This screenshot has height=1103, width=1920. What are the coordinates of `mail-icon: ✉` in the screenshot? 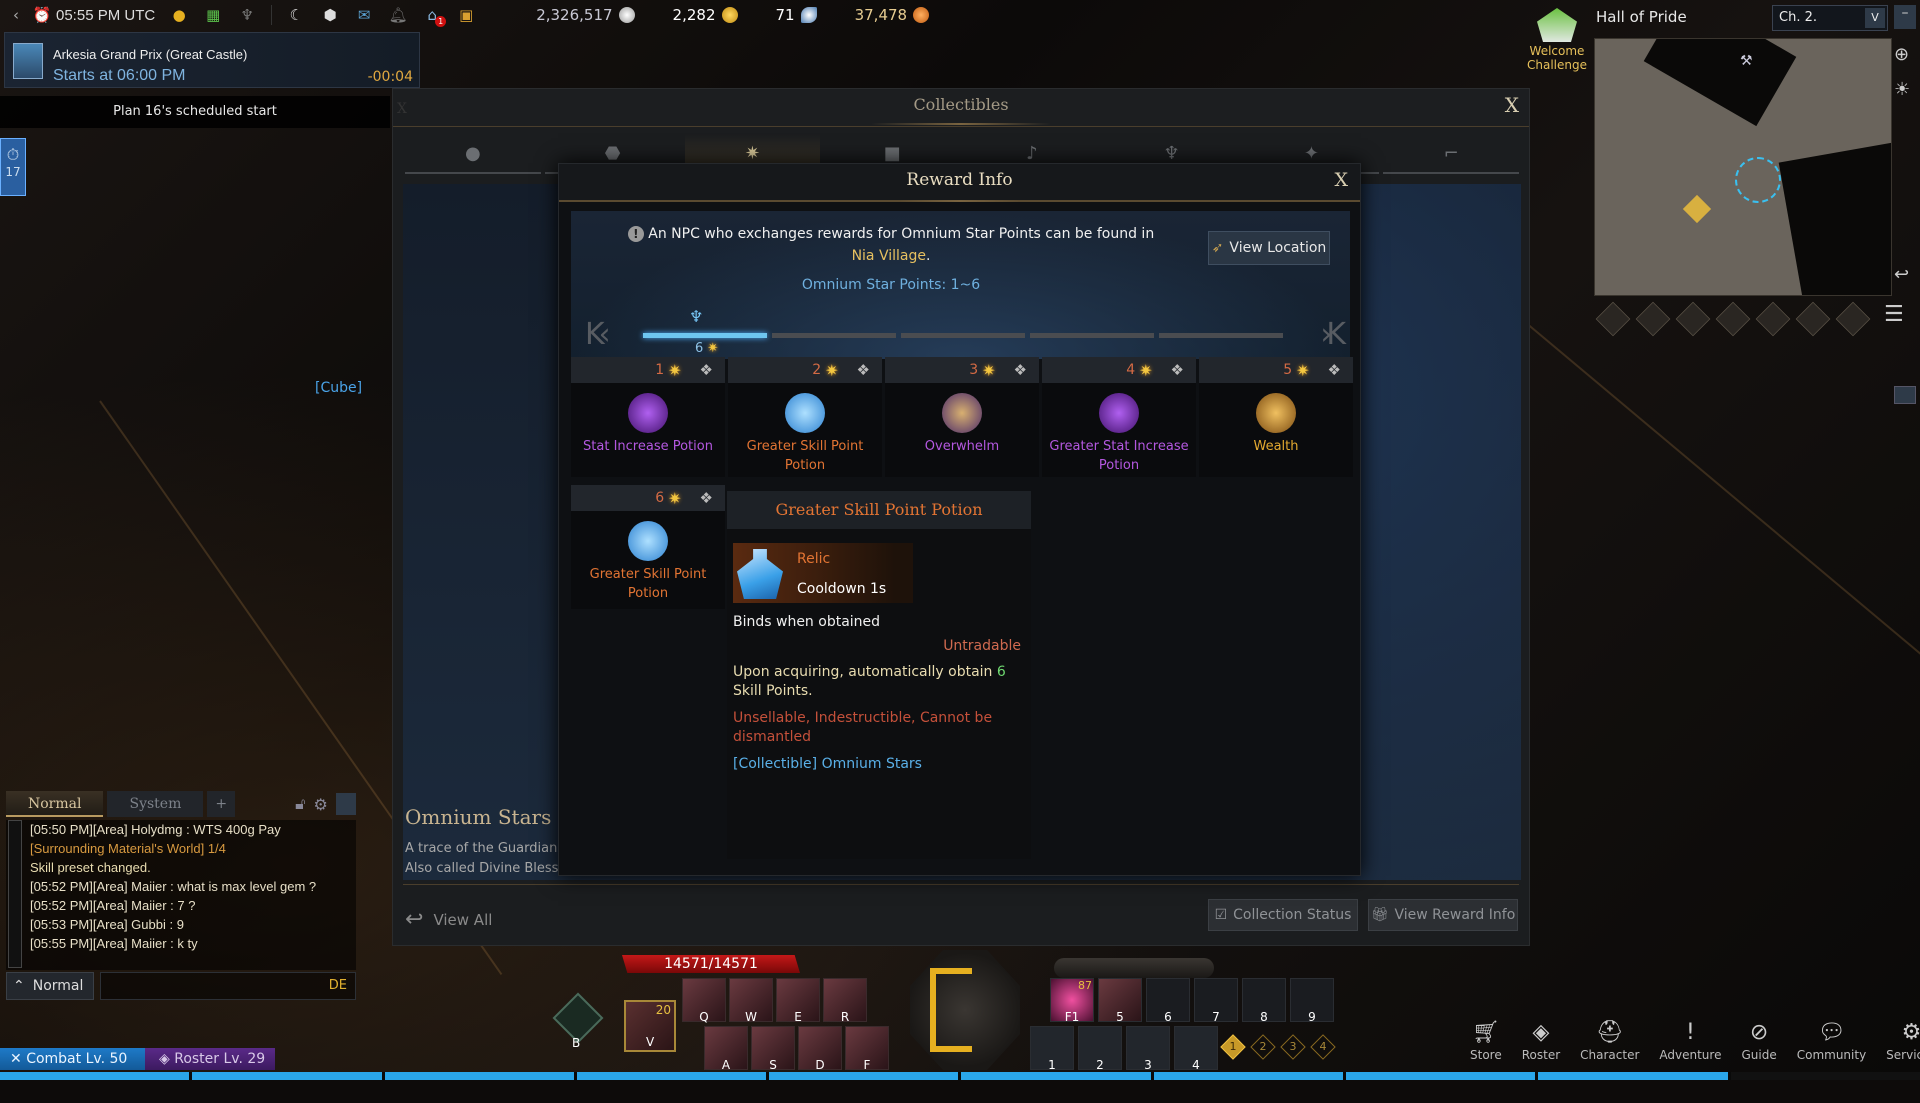 It's located at (364, 15).